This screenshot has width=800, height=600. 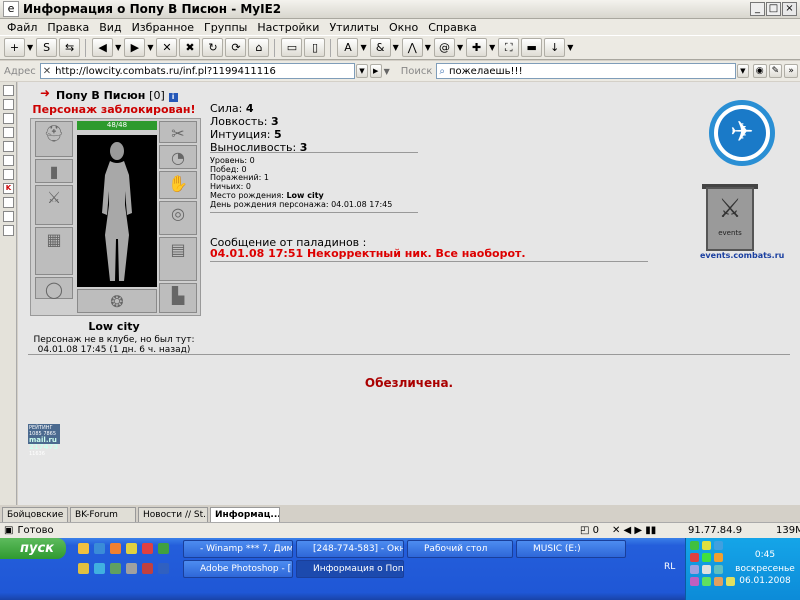 What do you see at coordinates (163, 548) in the screenshot?
I see `quicklaunch-icq-icon` at bounding box center [163, 548].